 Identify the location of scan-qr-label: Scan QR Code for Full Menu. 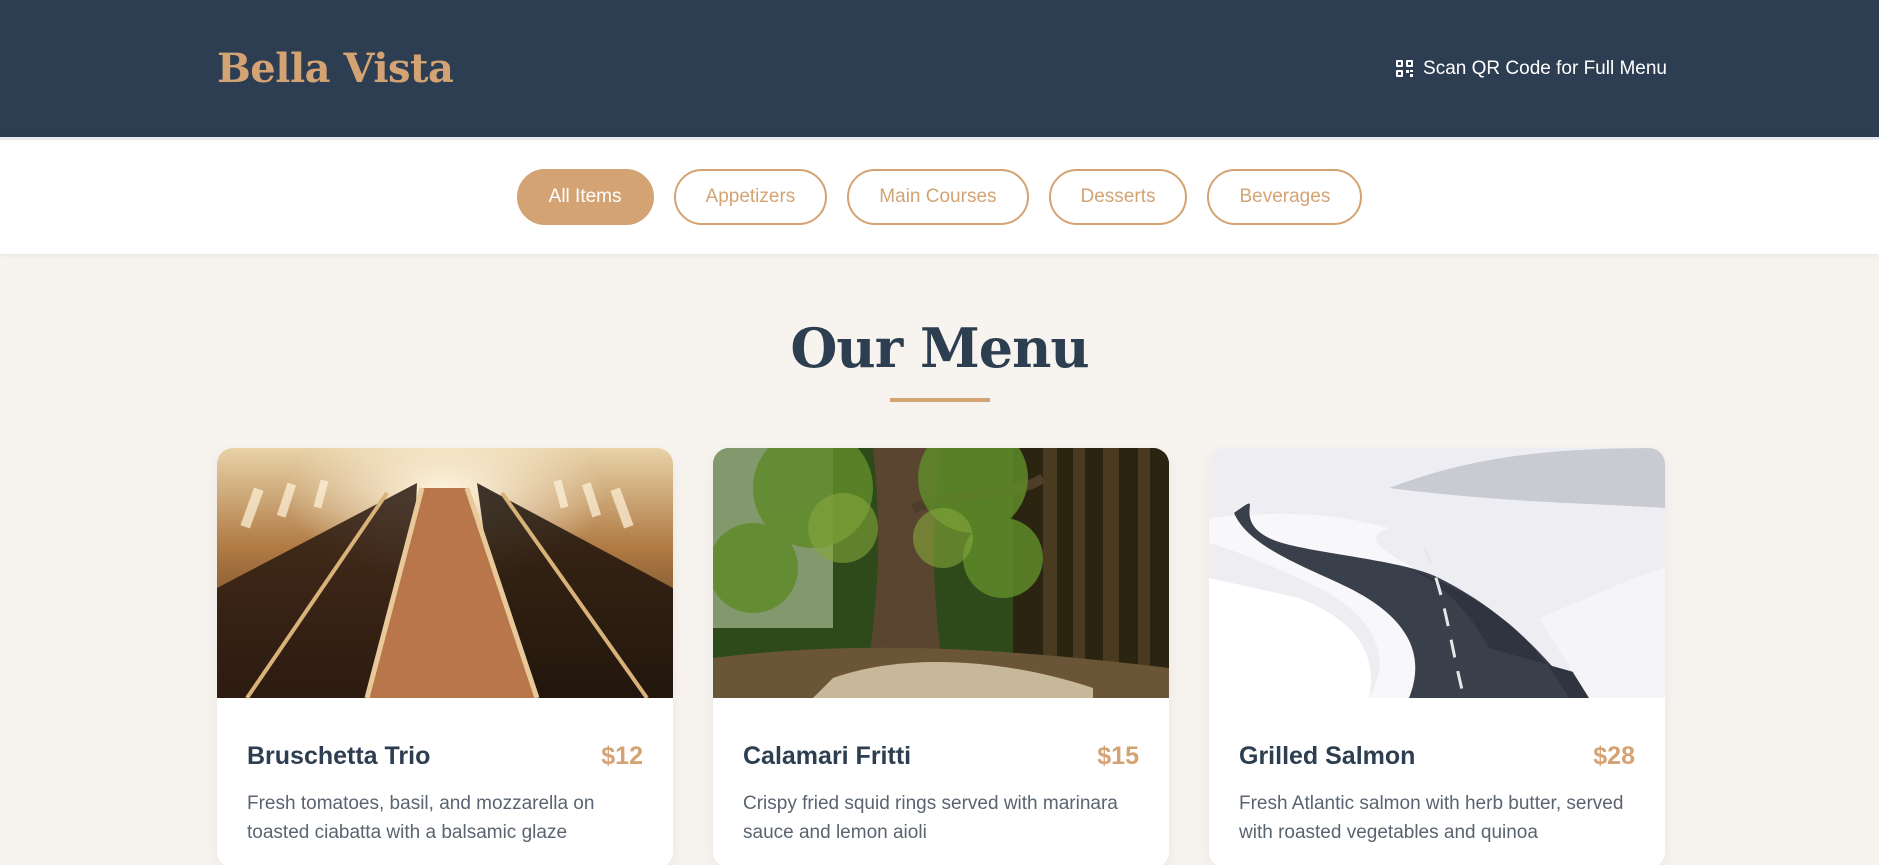
(1545, 68).